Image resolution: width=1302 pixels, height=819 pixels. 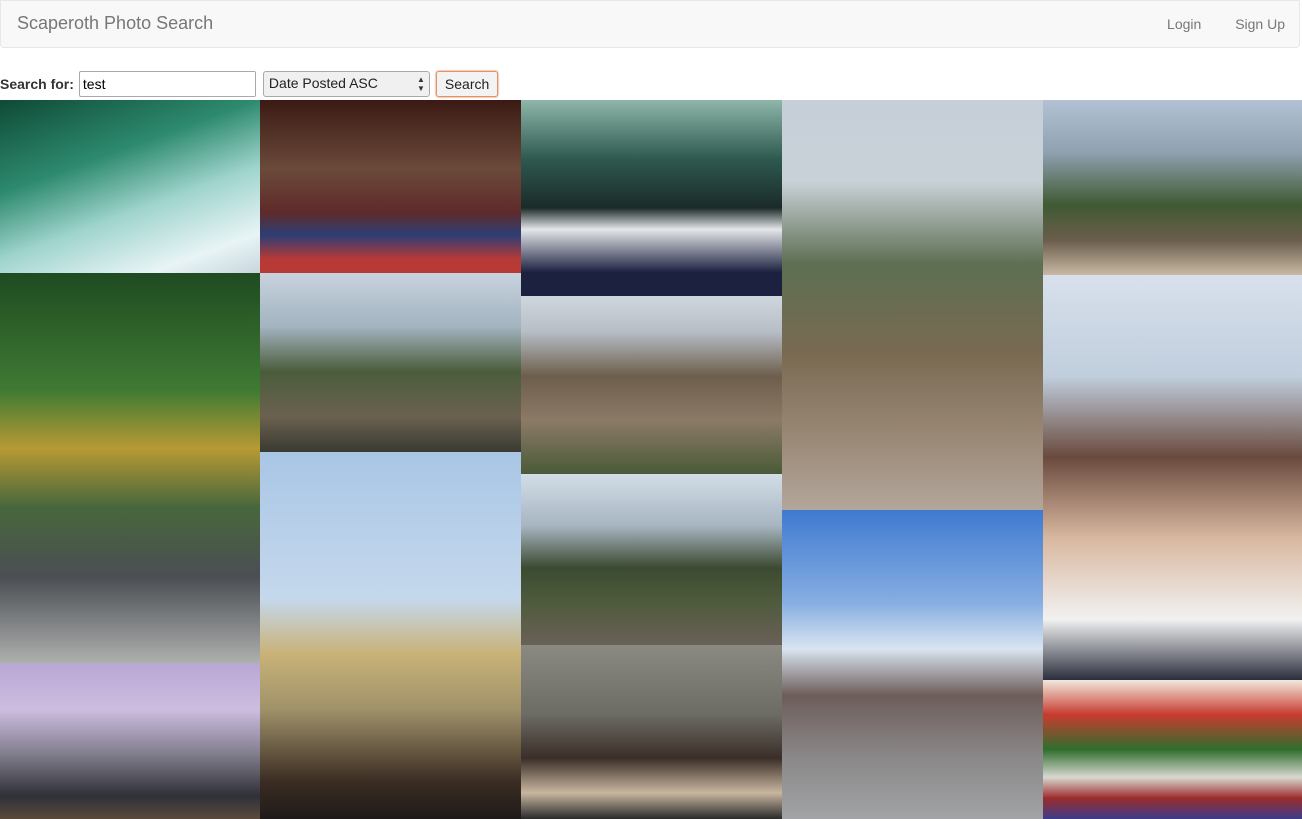 What do you see at coordinates (1172, 749) in the screenshot?
I see `photo-market-stall` at bounding box center [1172, 749].